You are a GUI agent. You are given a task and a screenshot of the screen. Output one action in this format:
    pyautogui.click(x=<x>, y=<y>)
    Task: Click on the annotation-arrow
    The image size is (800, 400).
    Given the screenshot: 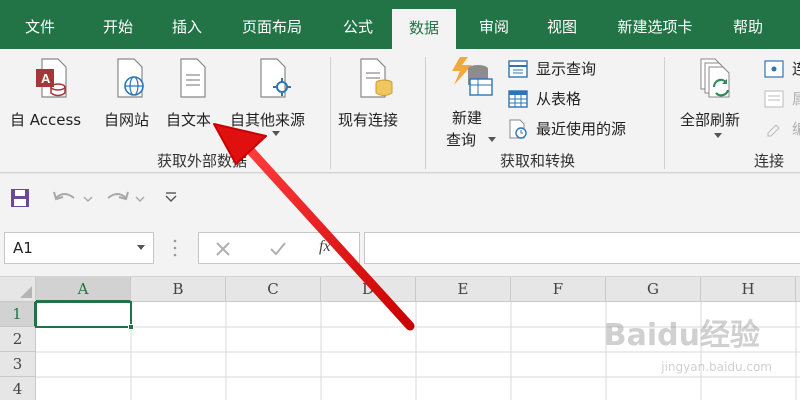 What is the action you would take?
    pyautogui.click(x=314, y=227)
    